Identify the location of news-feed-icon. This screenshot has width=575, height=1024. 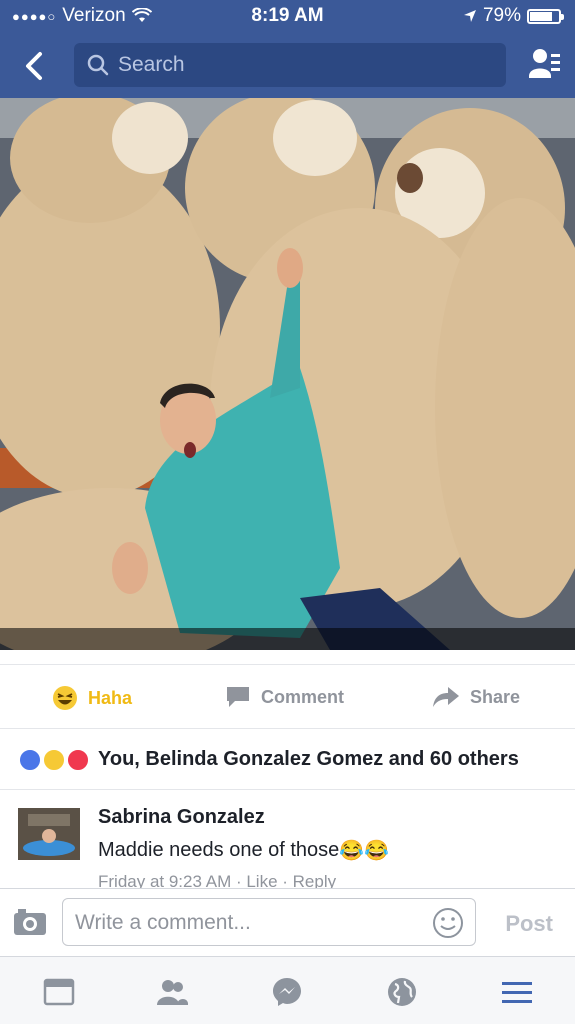
(59, 992).